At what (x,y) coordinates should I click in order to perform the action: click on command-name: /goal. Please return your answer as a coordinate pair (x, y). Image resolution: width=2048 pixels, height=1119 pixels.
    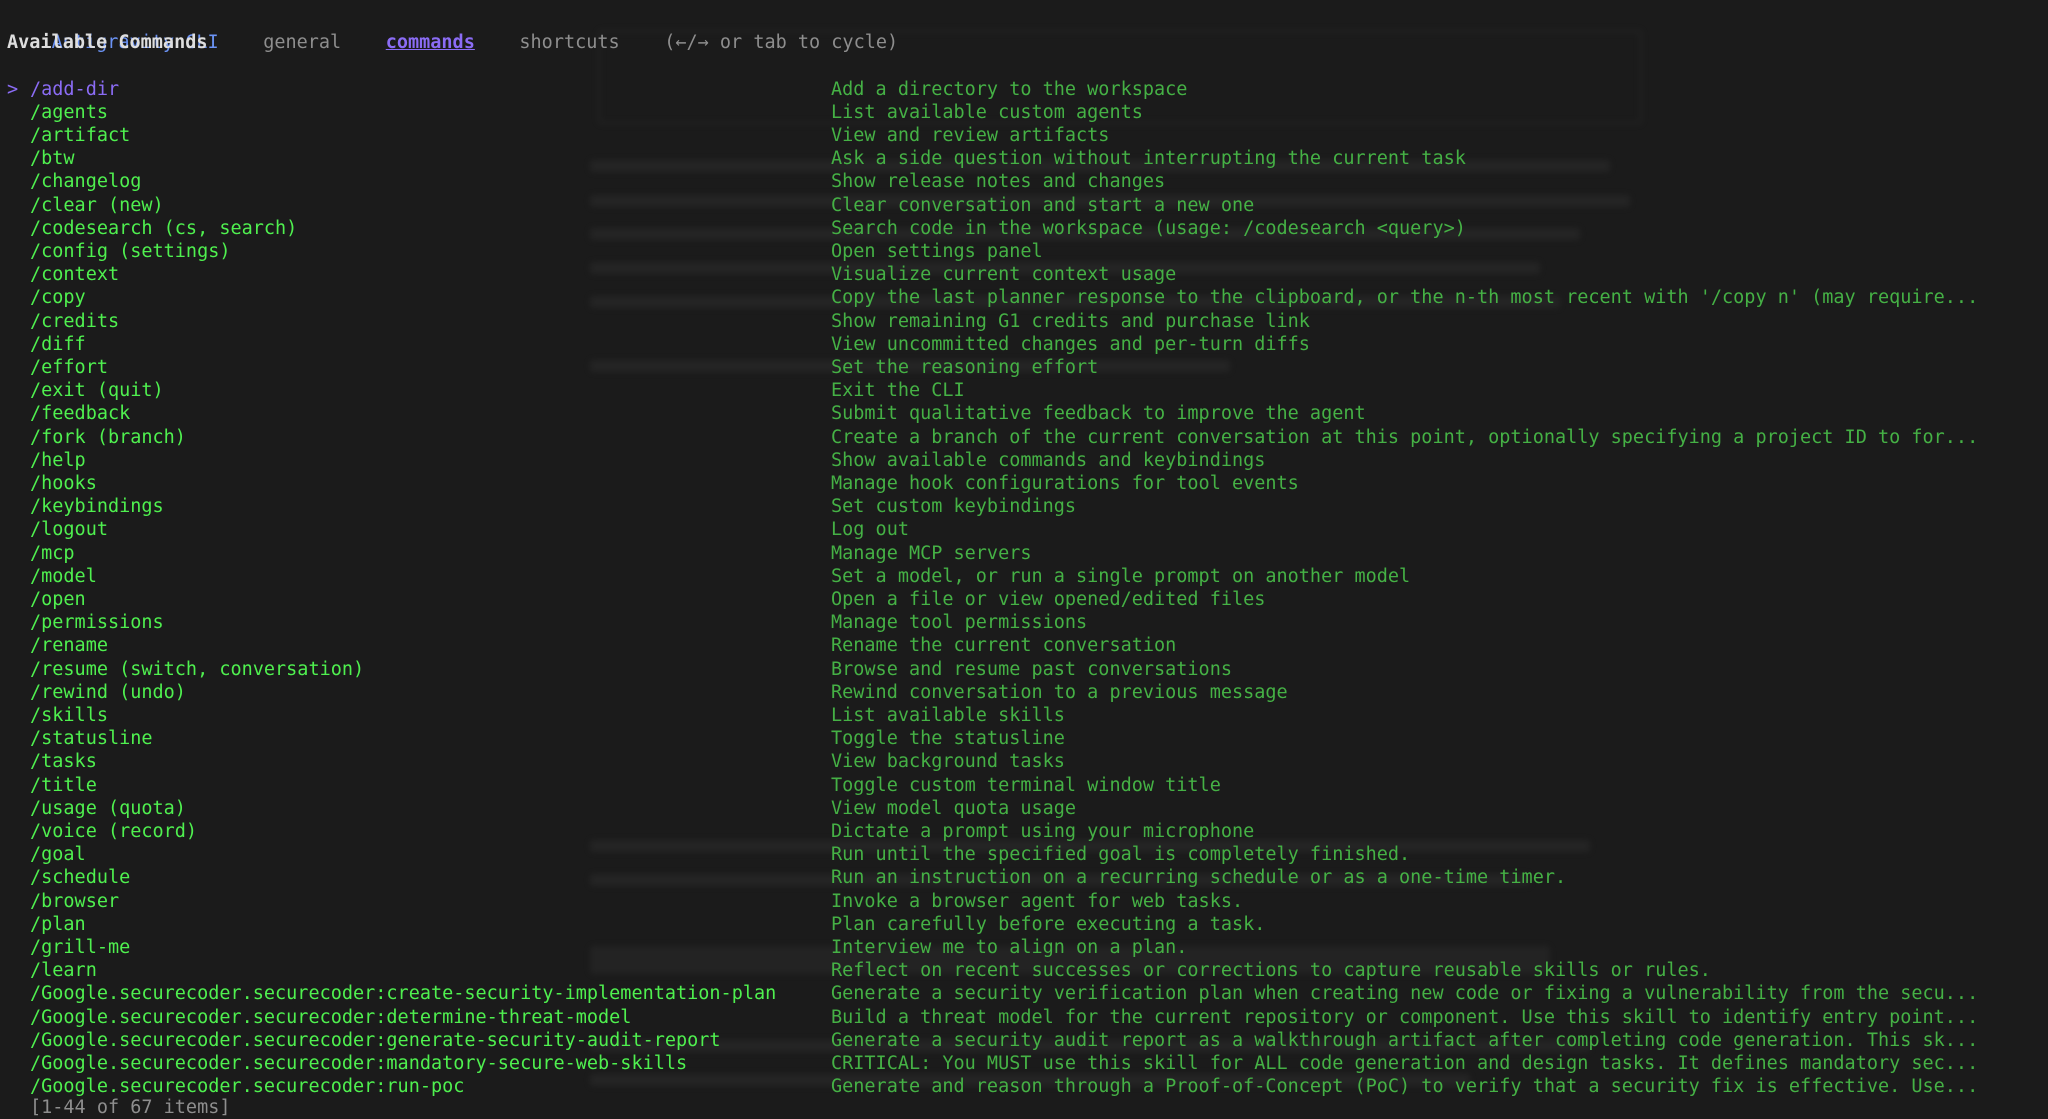
    Looking at the image, I should click on (58, 855).